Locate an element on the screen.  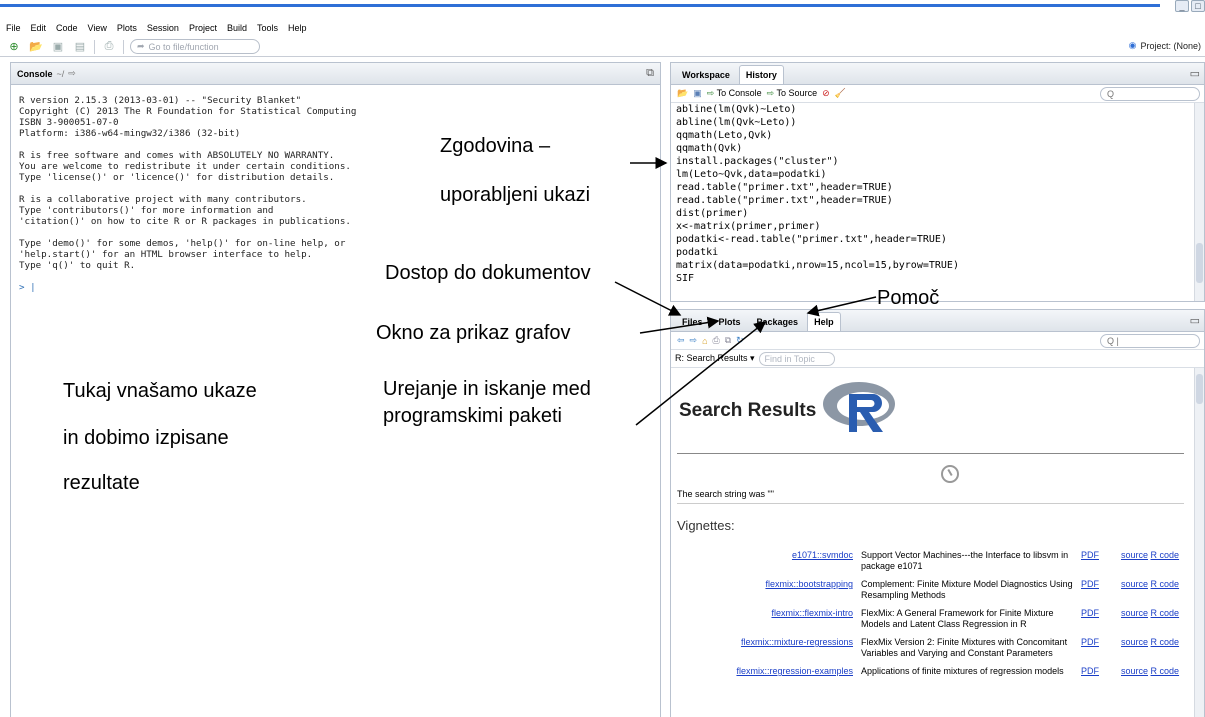
menu-session: Session is located at coordinates (163, 28).